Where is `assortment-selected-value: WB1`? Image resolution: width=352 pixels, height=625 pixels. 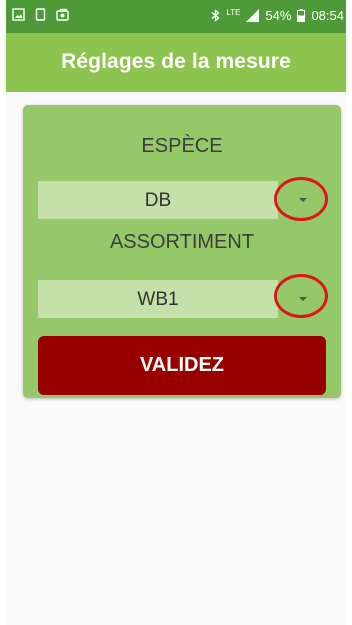
assortment-selected-value: WB1 is located at coordinates (158, 299).